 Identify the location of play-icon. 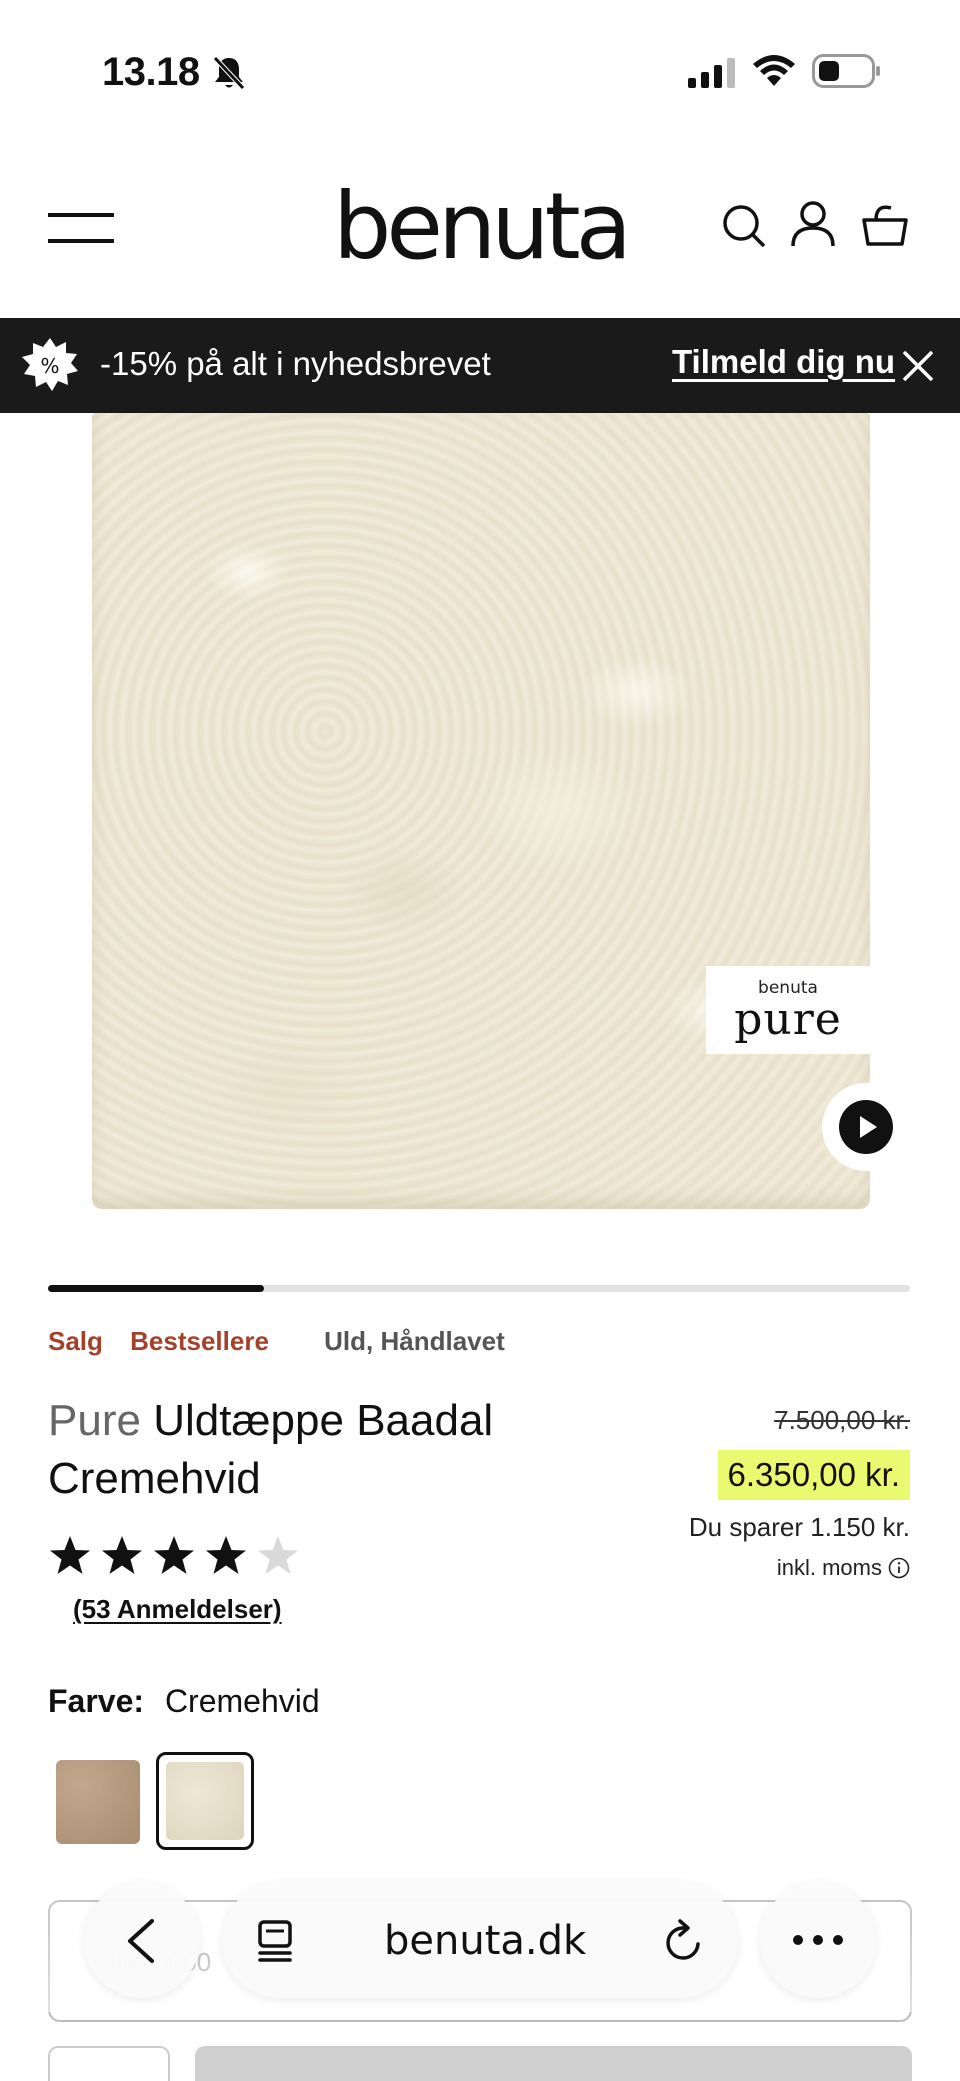
(866, 1127).